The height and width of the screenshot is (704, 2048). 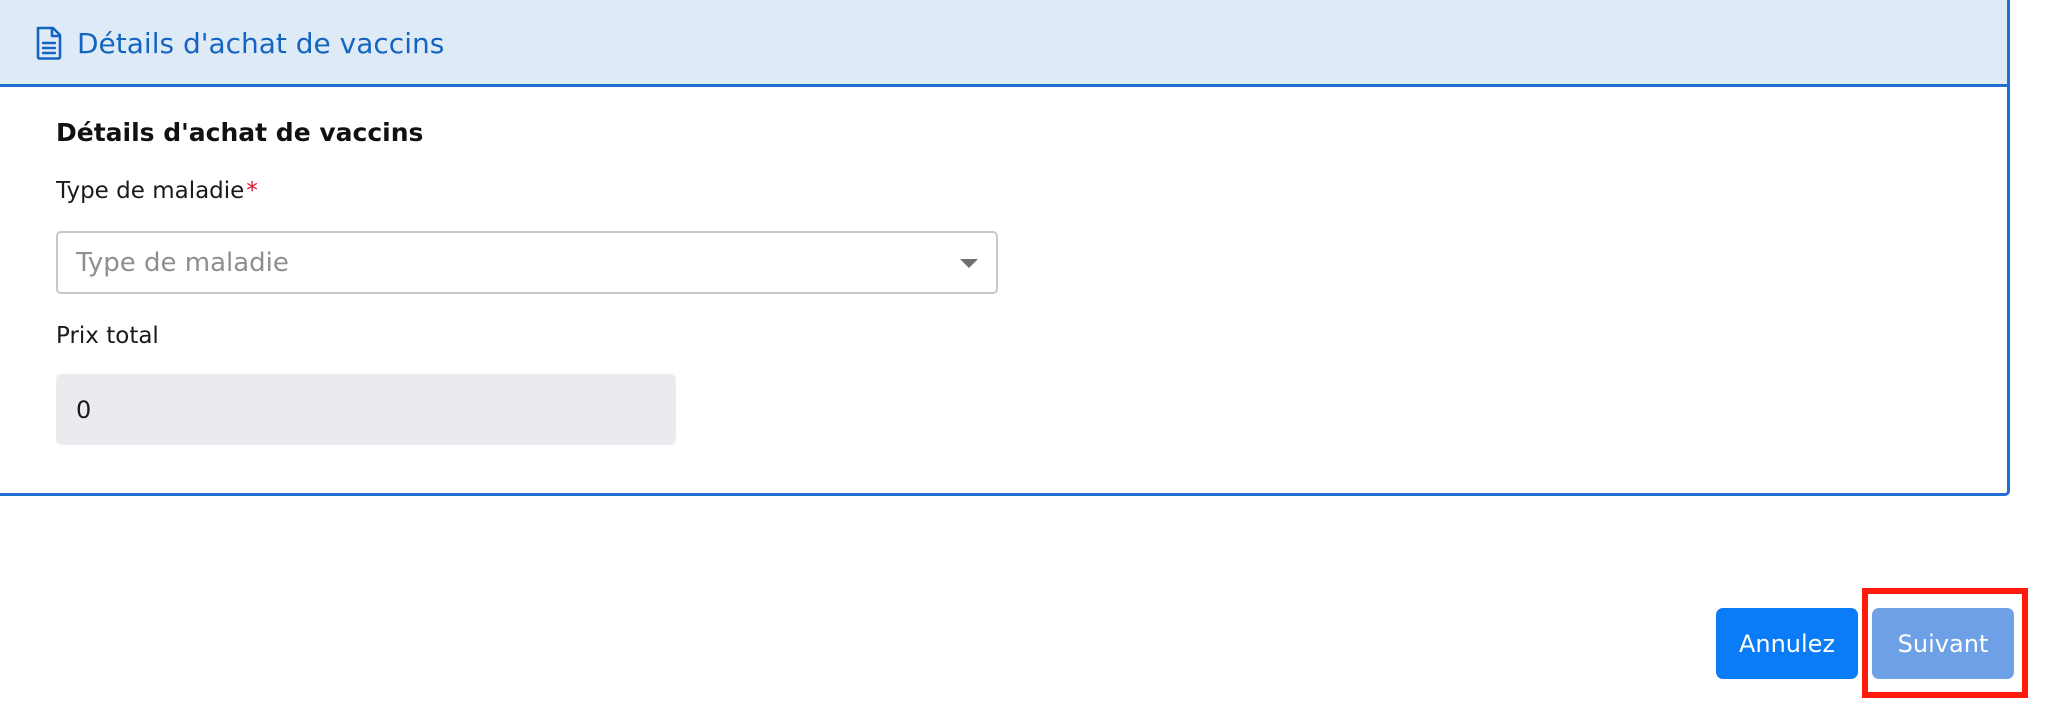 I want to click on document-icon, so click(x=49, y=43).